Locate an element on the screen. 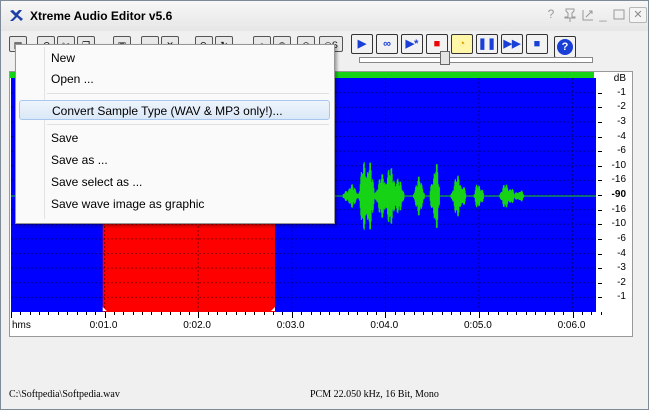  help-title-button: ? is located at coordinates (551, 15).